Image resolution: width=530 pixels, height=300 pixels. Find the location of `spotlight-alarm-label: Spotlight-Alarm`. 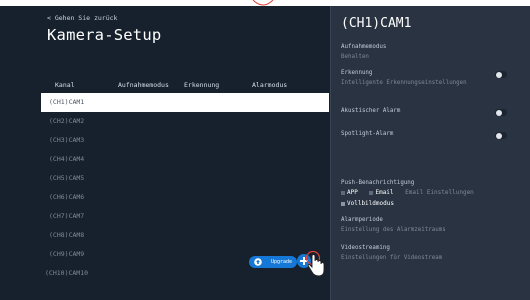

spotlight-alarm-label: Spotlight-Alarm is located at coordinates (367, 134).